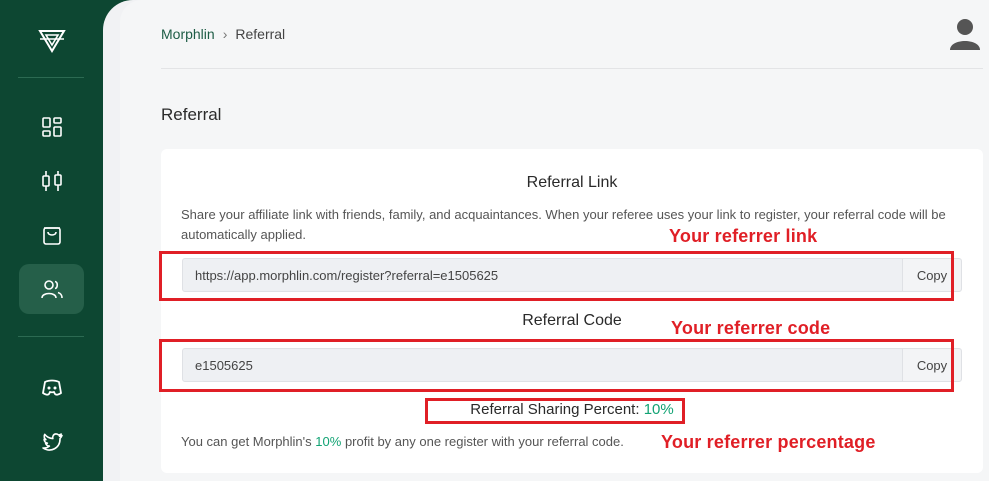 The width and height of the screenshot is (989, 481). I want to click on footer-text-pre: You can get Morphlin's, so click(246, 441).